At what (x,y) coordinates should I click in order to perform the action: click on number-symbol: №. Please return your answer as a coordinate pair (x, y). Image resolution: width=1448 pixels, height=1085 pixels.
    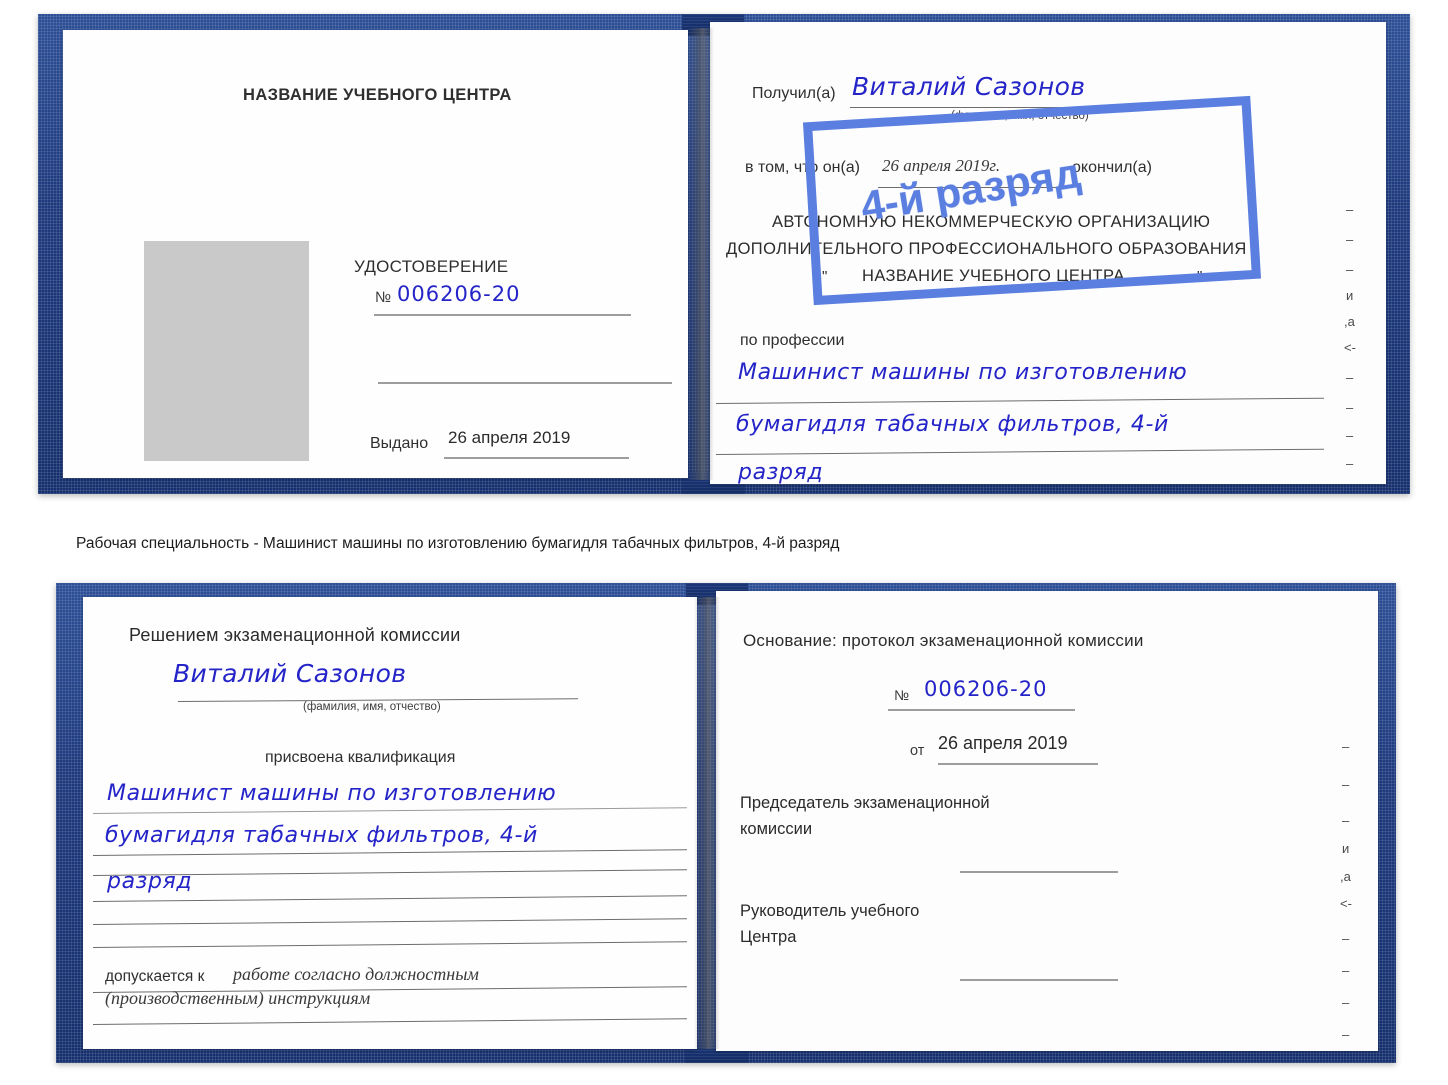
    Looking at the image, I should click on (383, 297).